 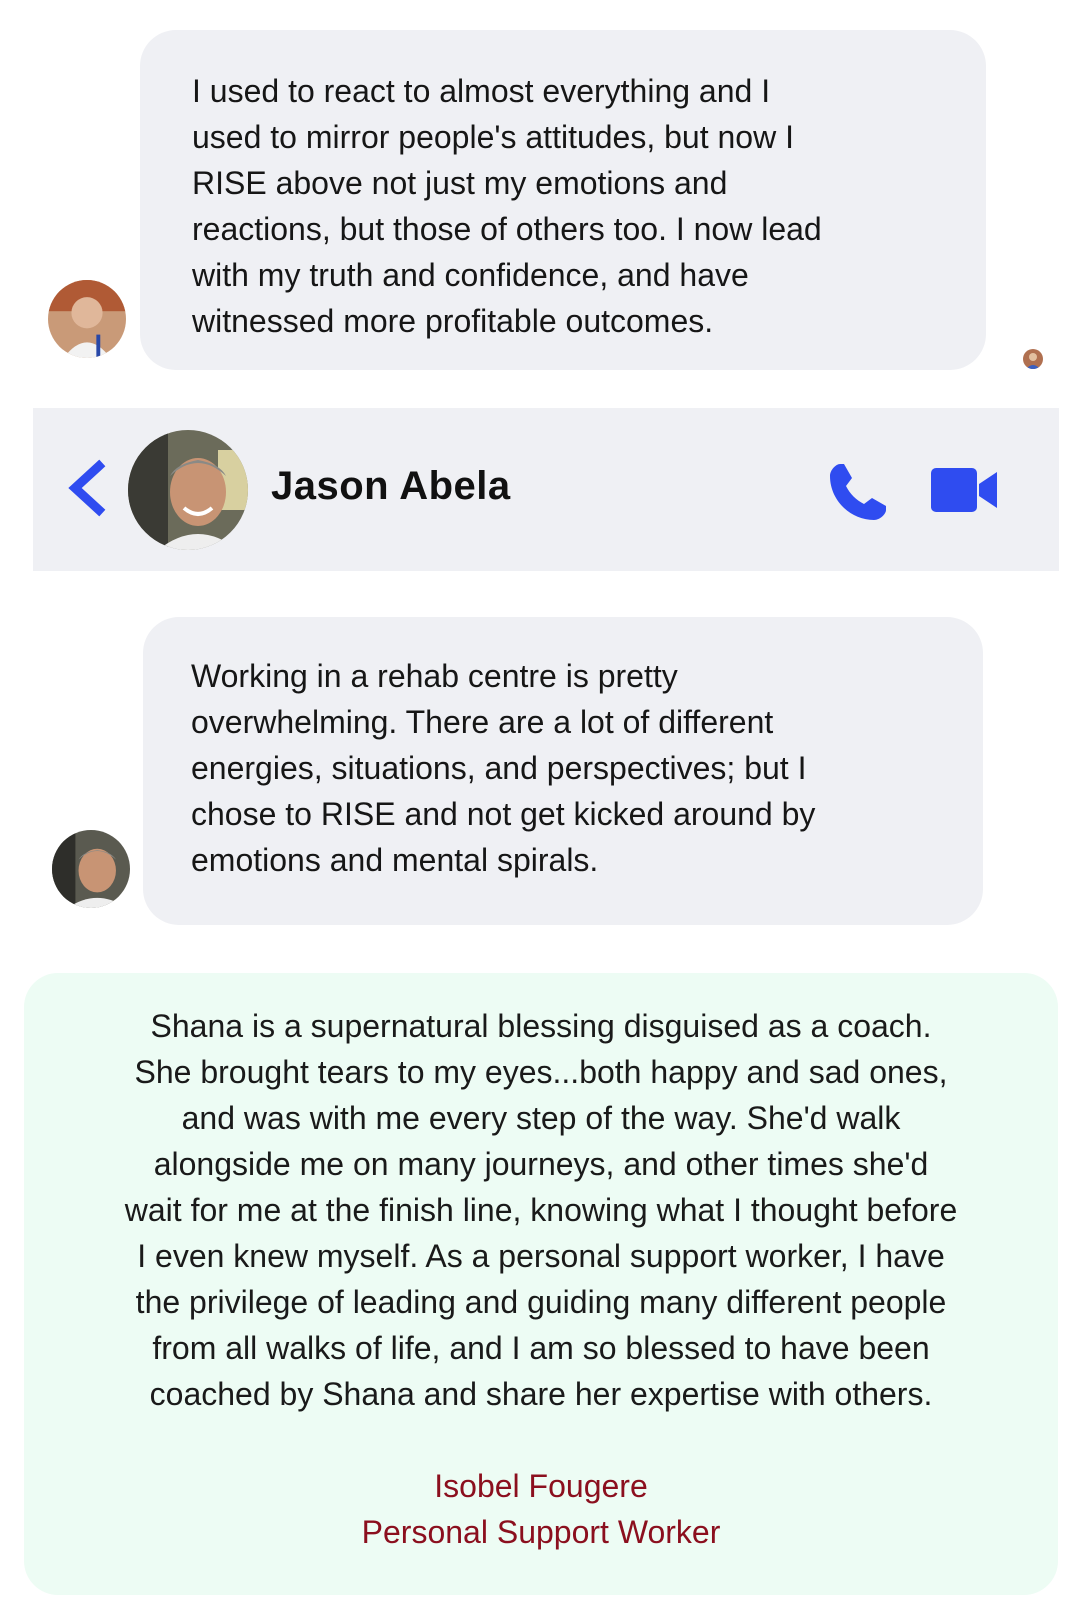 What do you see at coordinates (546, 489) in the screenshot?
I see `chat-header: Jason Abela` at bounding box center [546, 489].